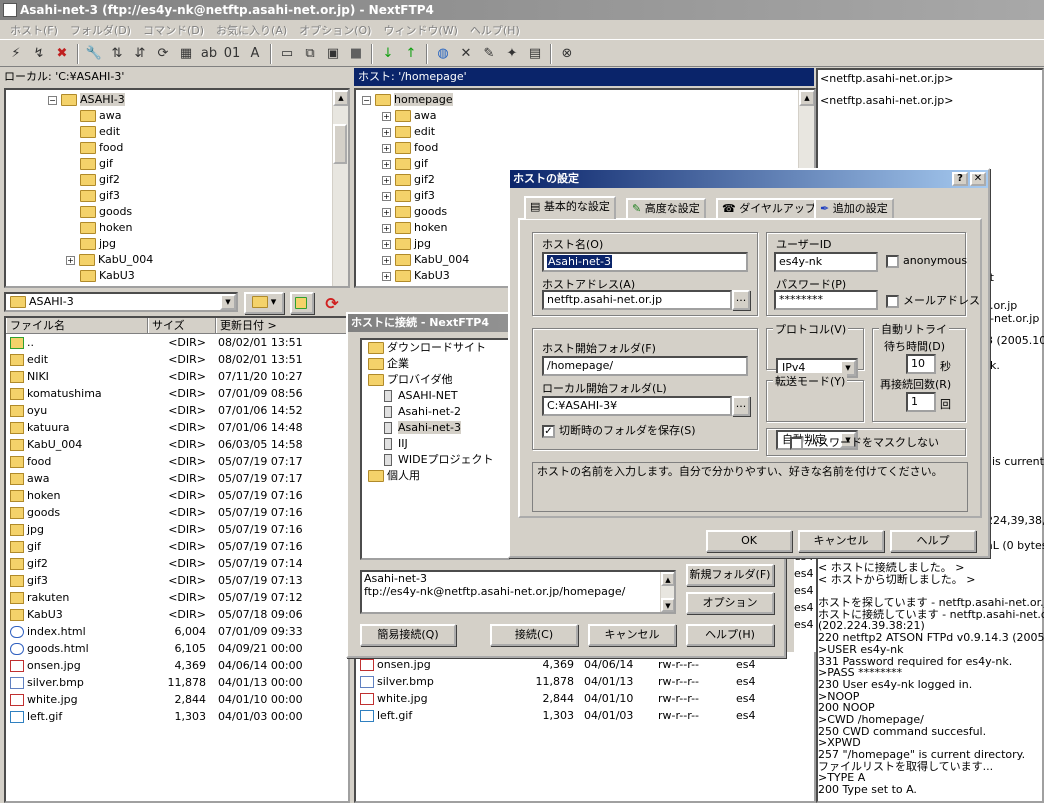 This screenshot has width=1044, height=803. I want to click on close-icon: ⊗, so click(567, 54).